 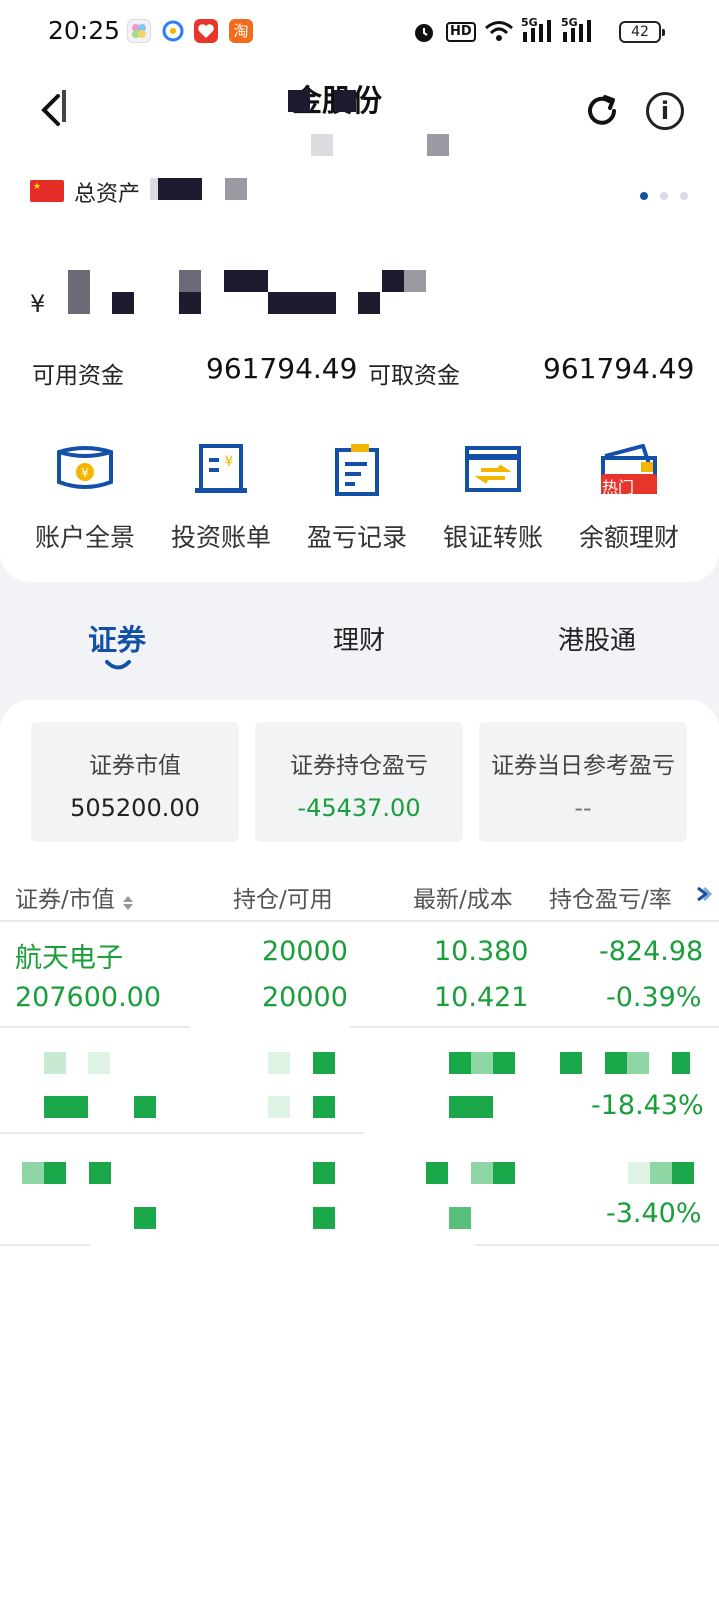 I want to click on tab-hk-connect: 港股通, so click(x=597, y=638).